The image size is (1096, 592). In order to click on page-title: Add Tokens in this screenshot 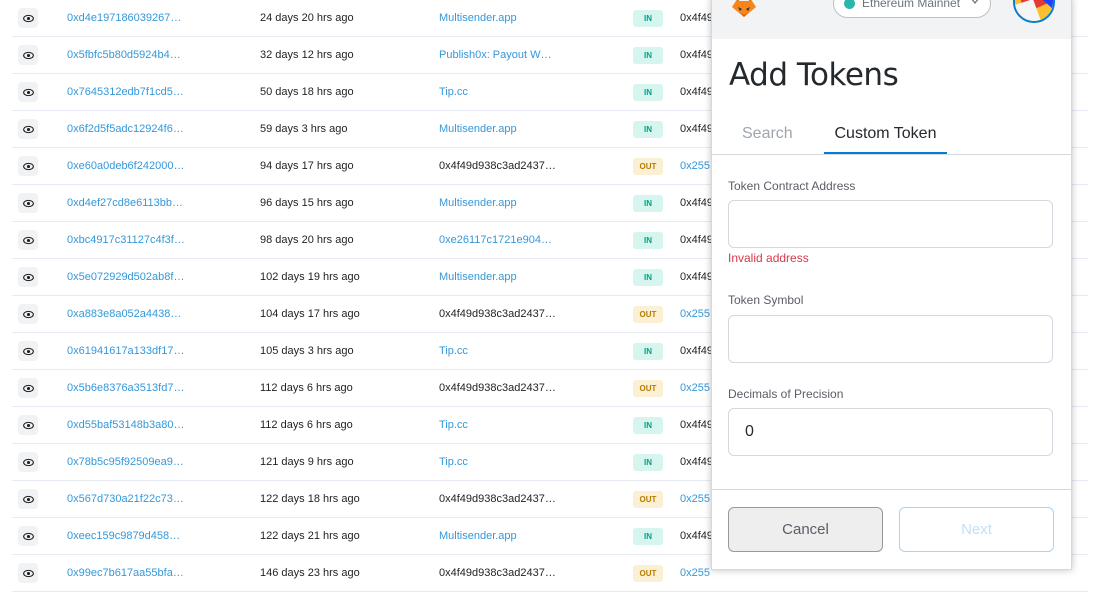, I will do `click(814, 75)`.